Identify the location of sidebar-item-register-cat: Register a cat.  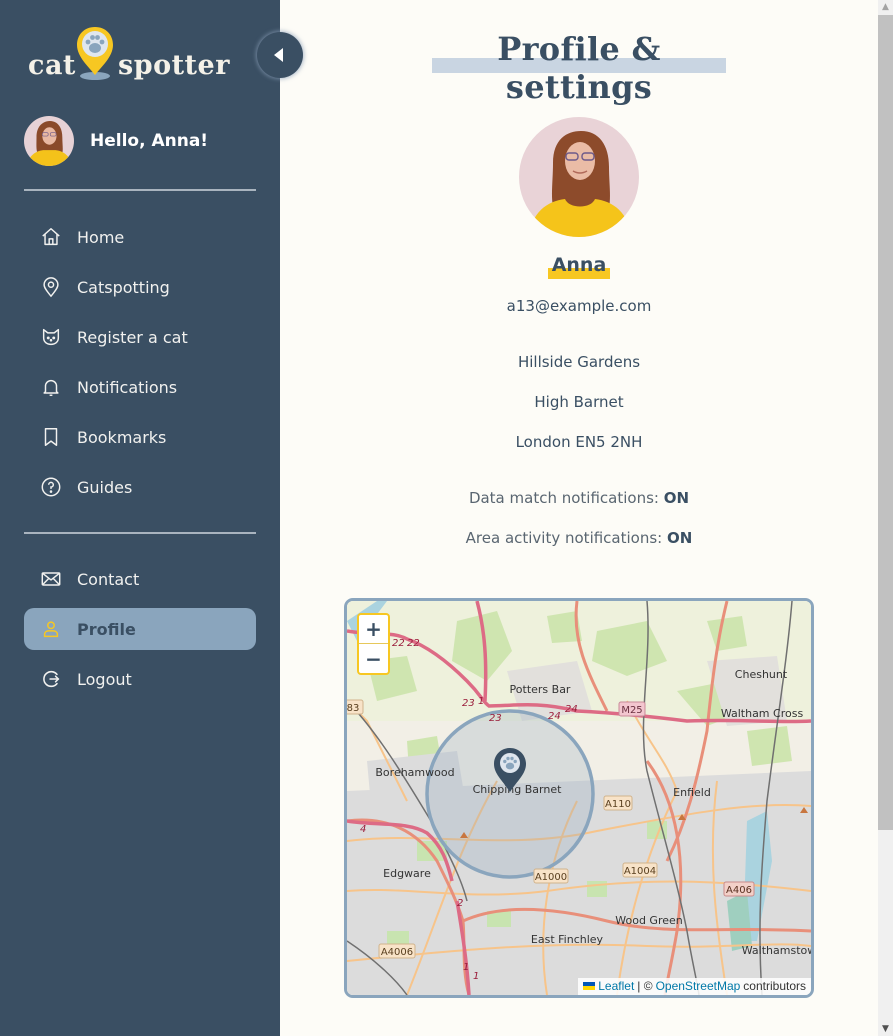
(140, 337).